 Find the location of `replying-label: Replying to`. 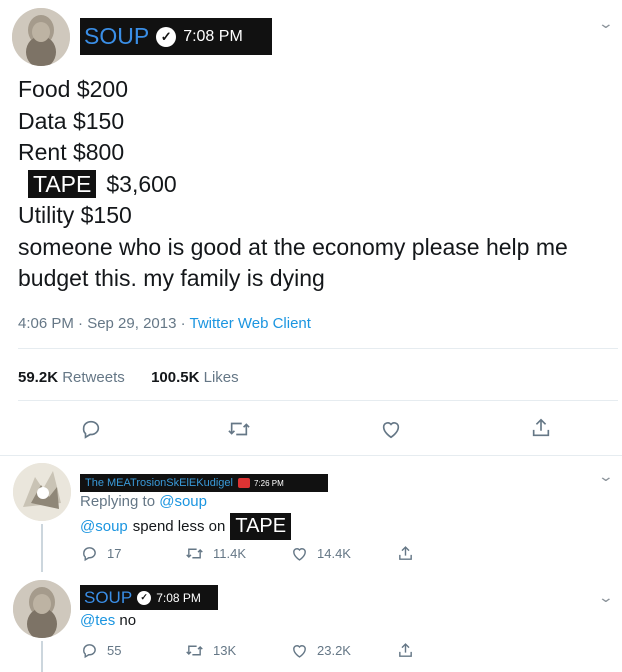

replying-label: Replying to is located at coordinates (118, 501).